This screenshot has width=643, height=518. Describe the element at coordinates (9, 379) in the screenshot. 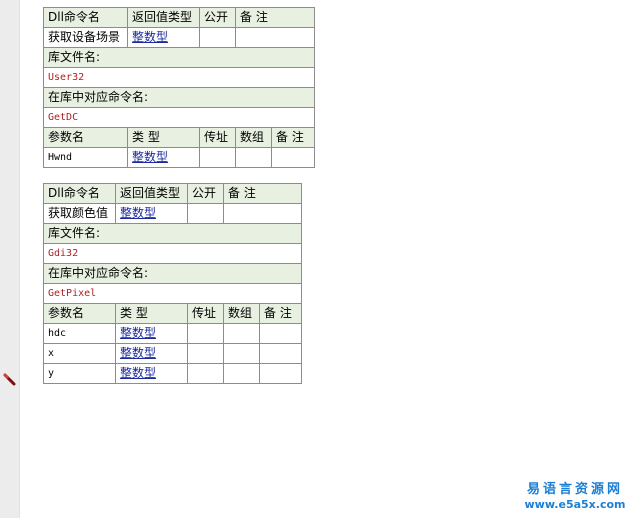

I see `pen-cursor-icon` at that location.